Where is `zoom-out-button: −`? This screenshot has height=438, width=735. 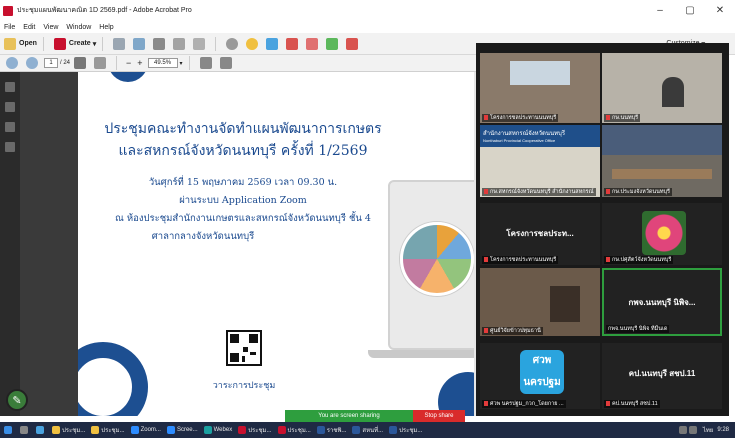
zoom-out-button: − is located at coordinates (128, 63).